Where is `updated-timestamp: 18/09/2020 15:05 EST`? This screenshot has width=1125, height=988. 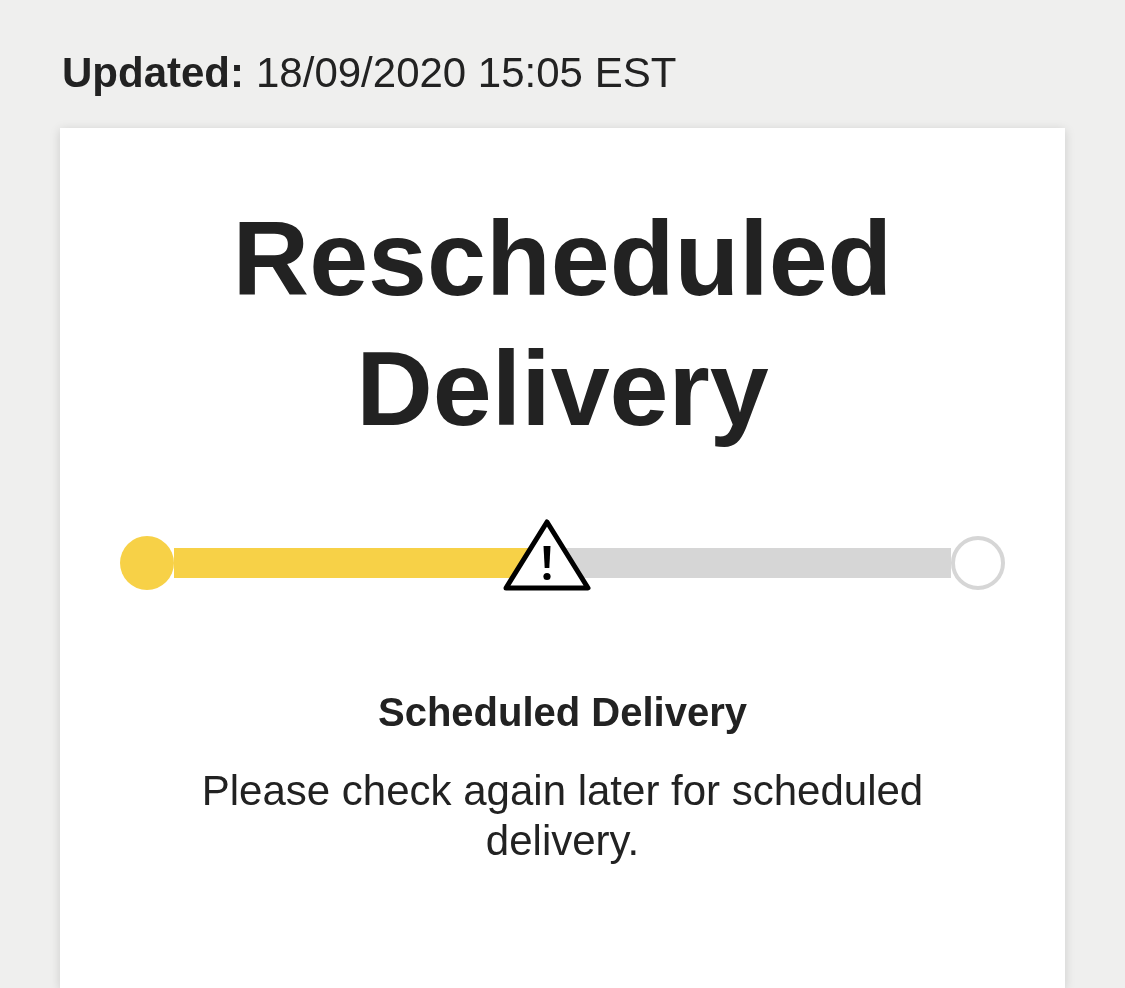
updated-timestamp: 18/09/2020 15:05 EST is located at coordinates (466, 73).